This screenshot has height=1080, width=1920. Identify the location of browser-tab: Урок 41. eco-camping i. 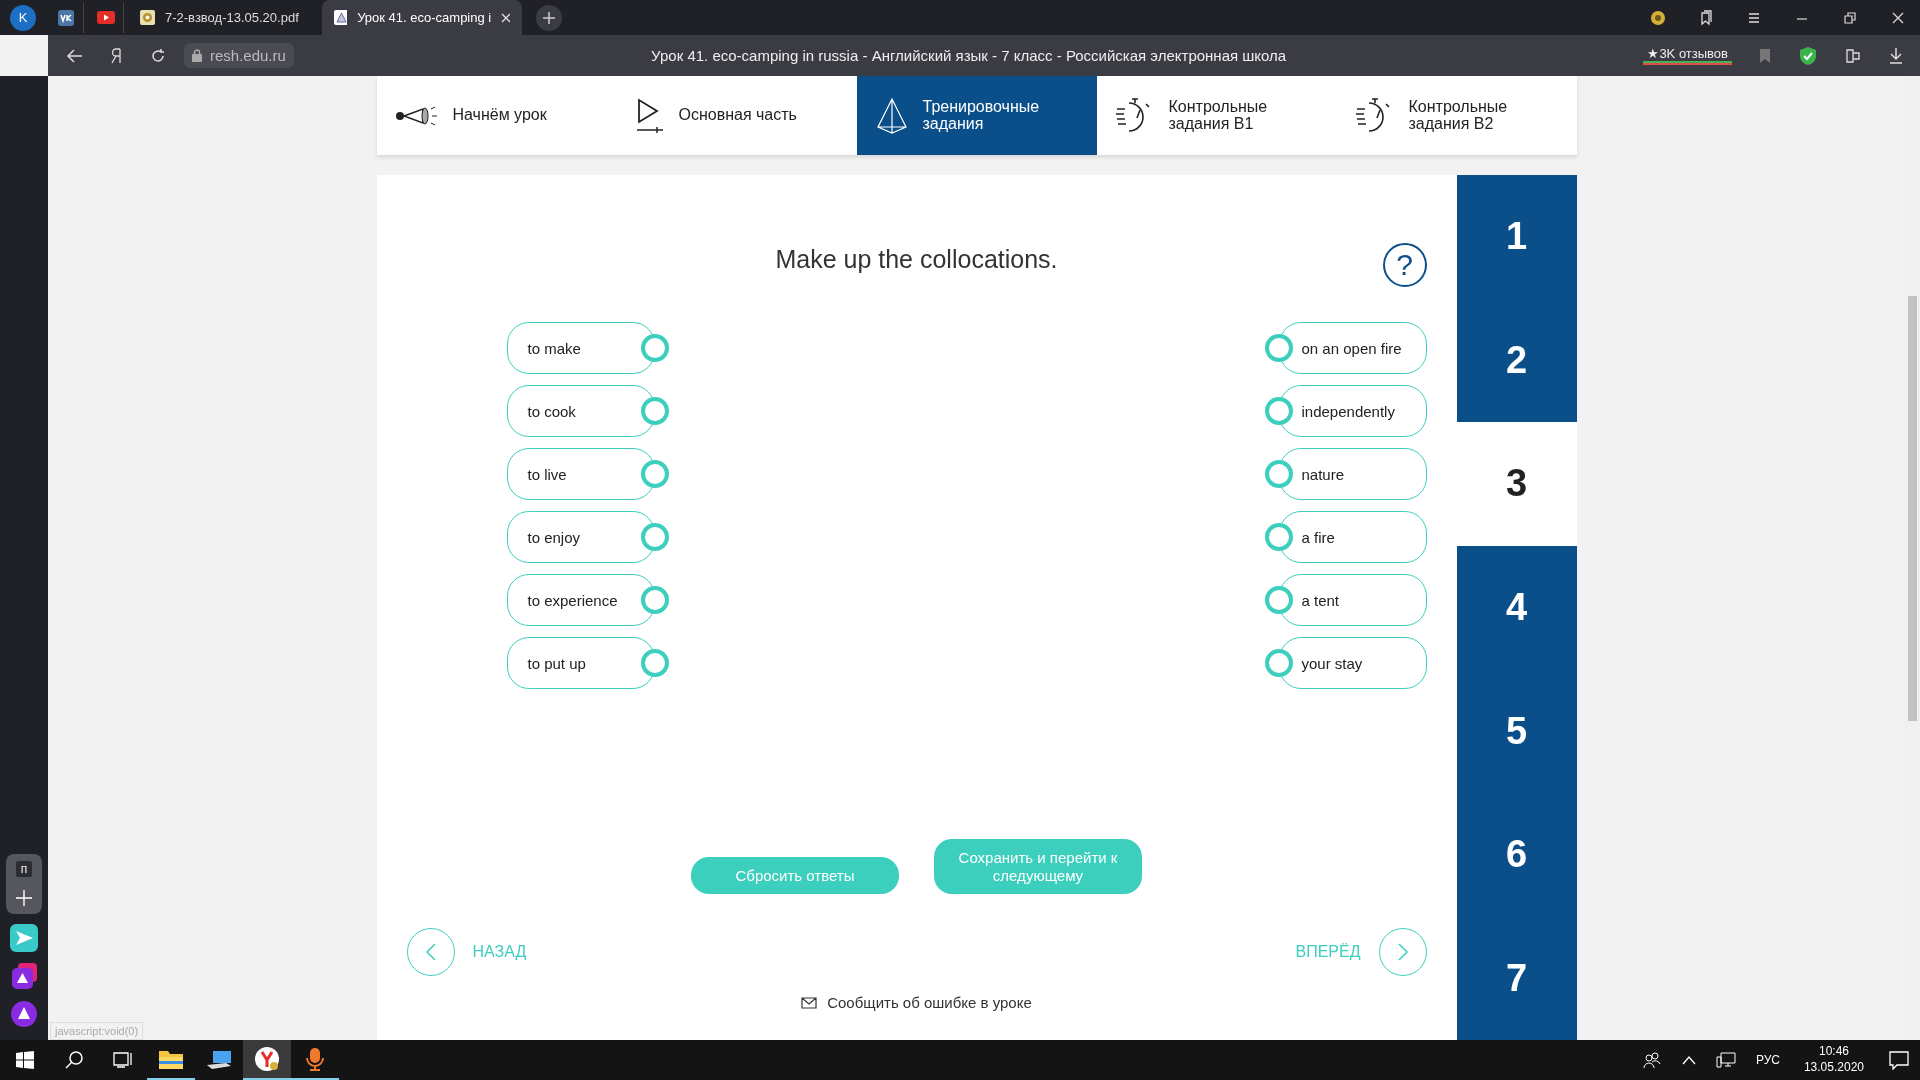
(422, 17).